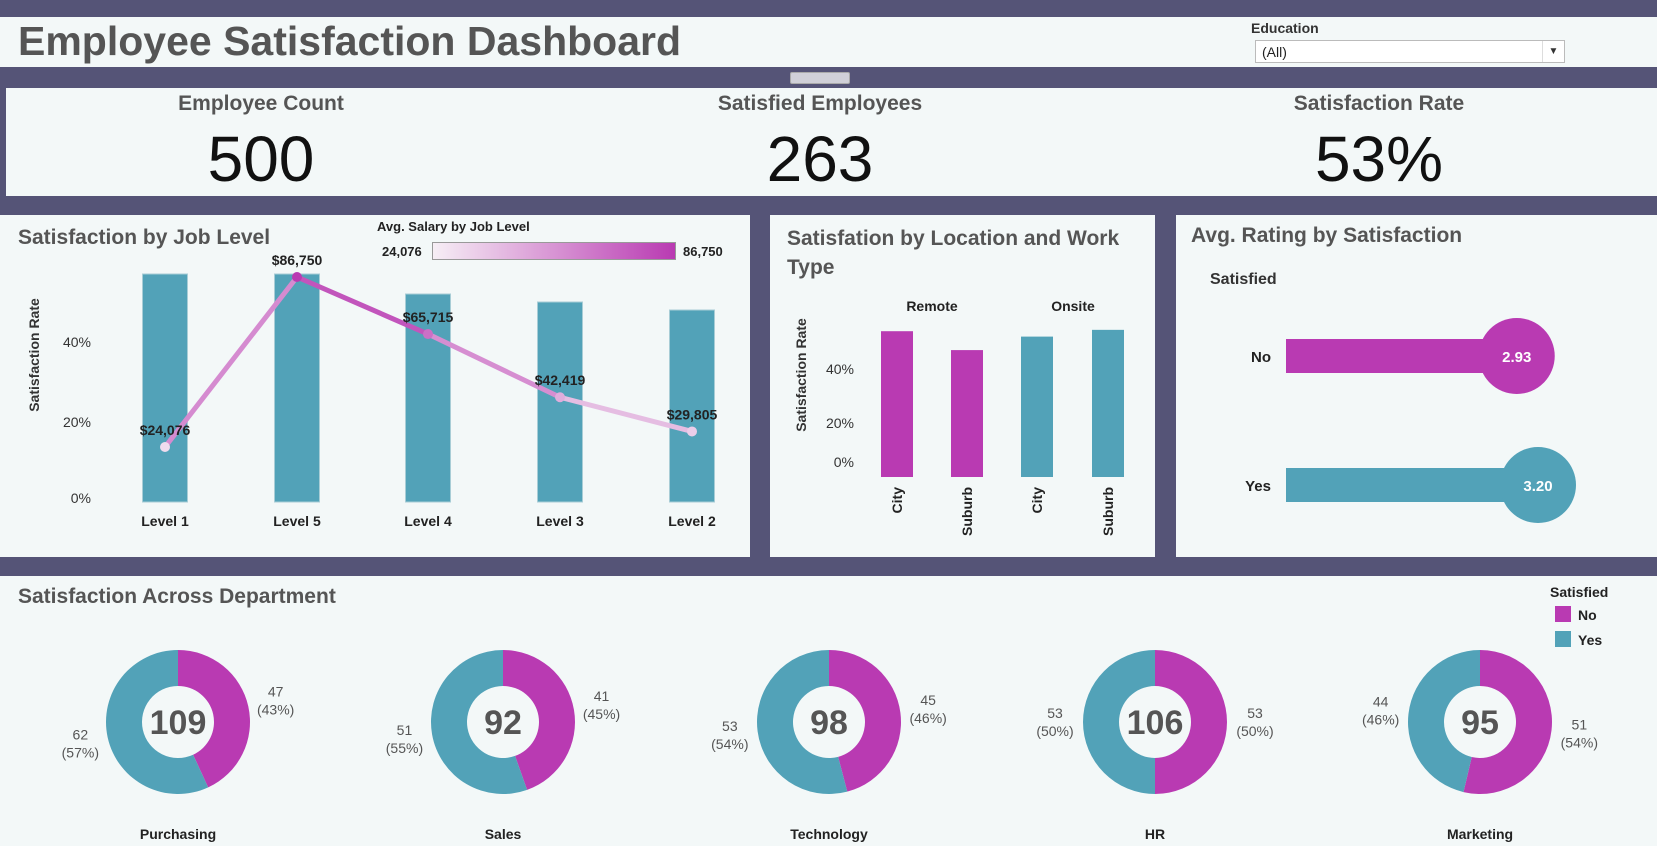 Image resolution: width=1657 pixels, height=846 pixels. Describe the element at coordinates (729, 744) in the screenshot. I see `donut-yes-pct: (54%)` at that location.